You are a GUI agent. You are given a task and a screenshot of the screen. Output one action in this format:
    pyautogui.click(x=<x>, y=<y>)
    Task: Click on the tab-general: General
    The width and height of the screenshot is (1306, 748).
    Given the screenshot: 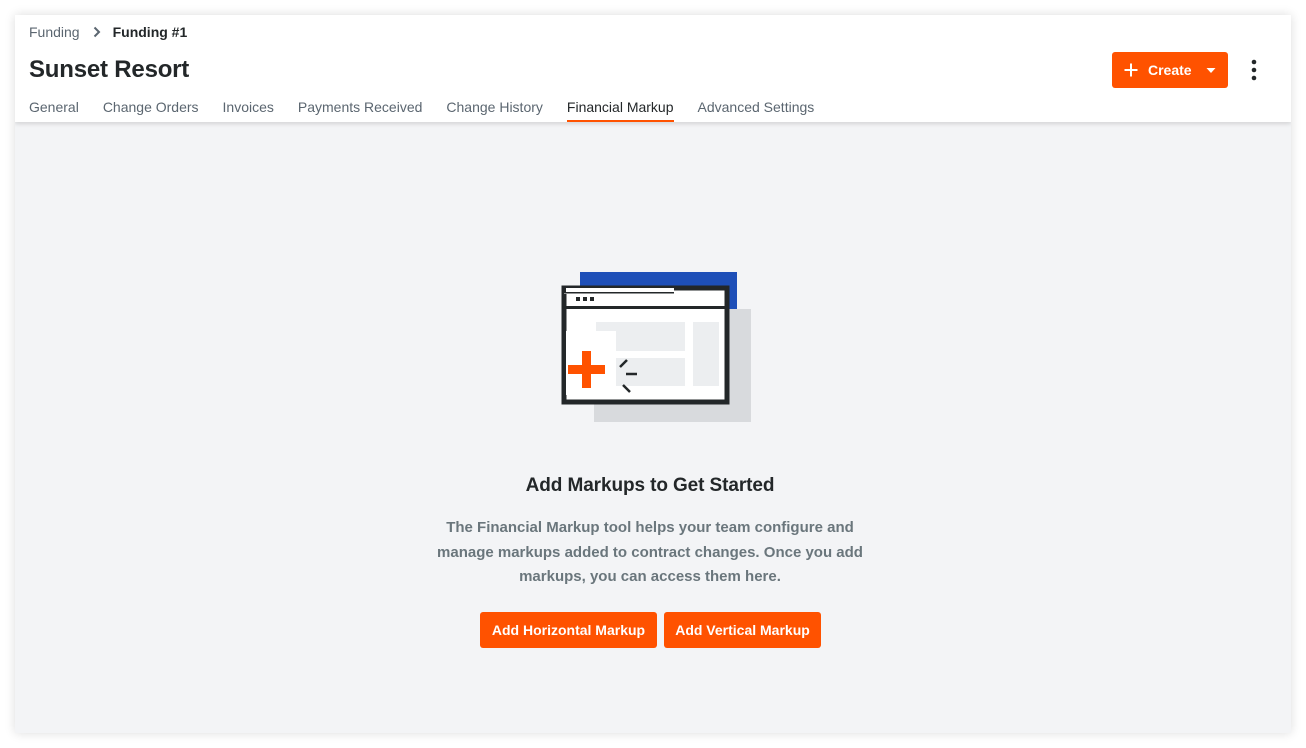 What is the action you would take?
    pyautogui.click(x=54, y=109)
    